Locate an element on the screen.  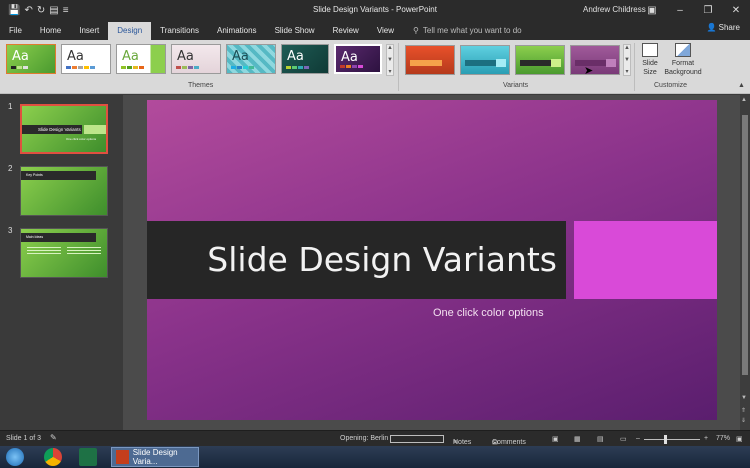
slide-thumb-title: Main Ideas is located at coordinates (35, 237).